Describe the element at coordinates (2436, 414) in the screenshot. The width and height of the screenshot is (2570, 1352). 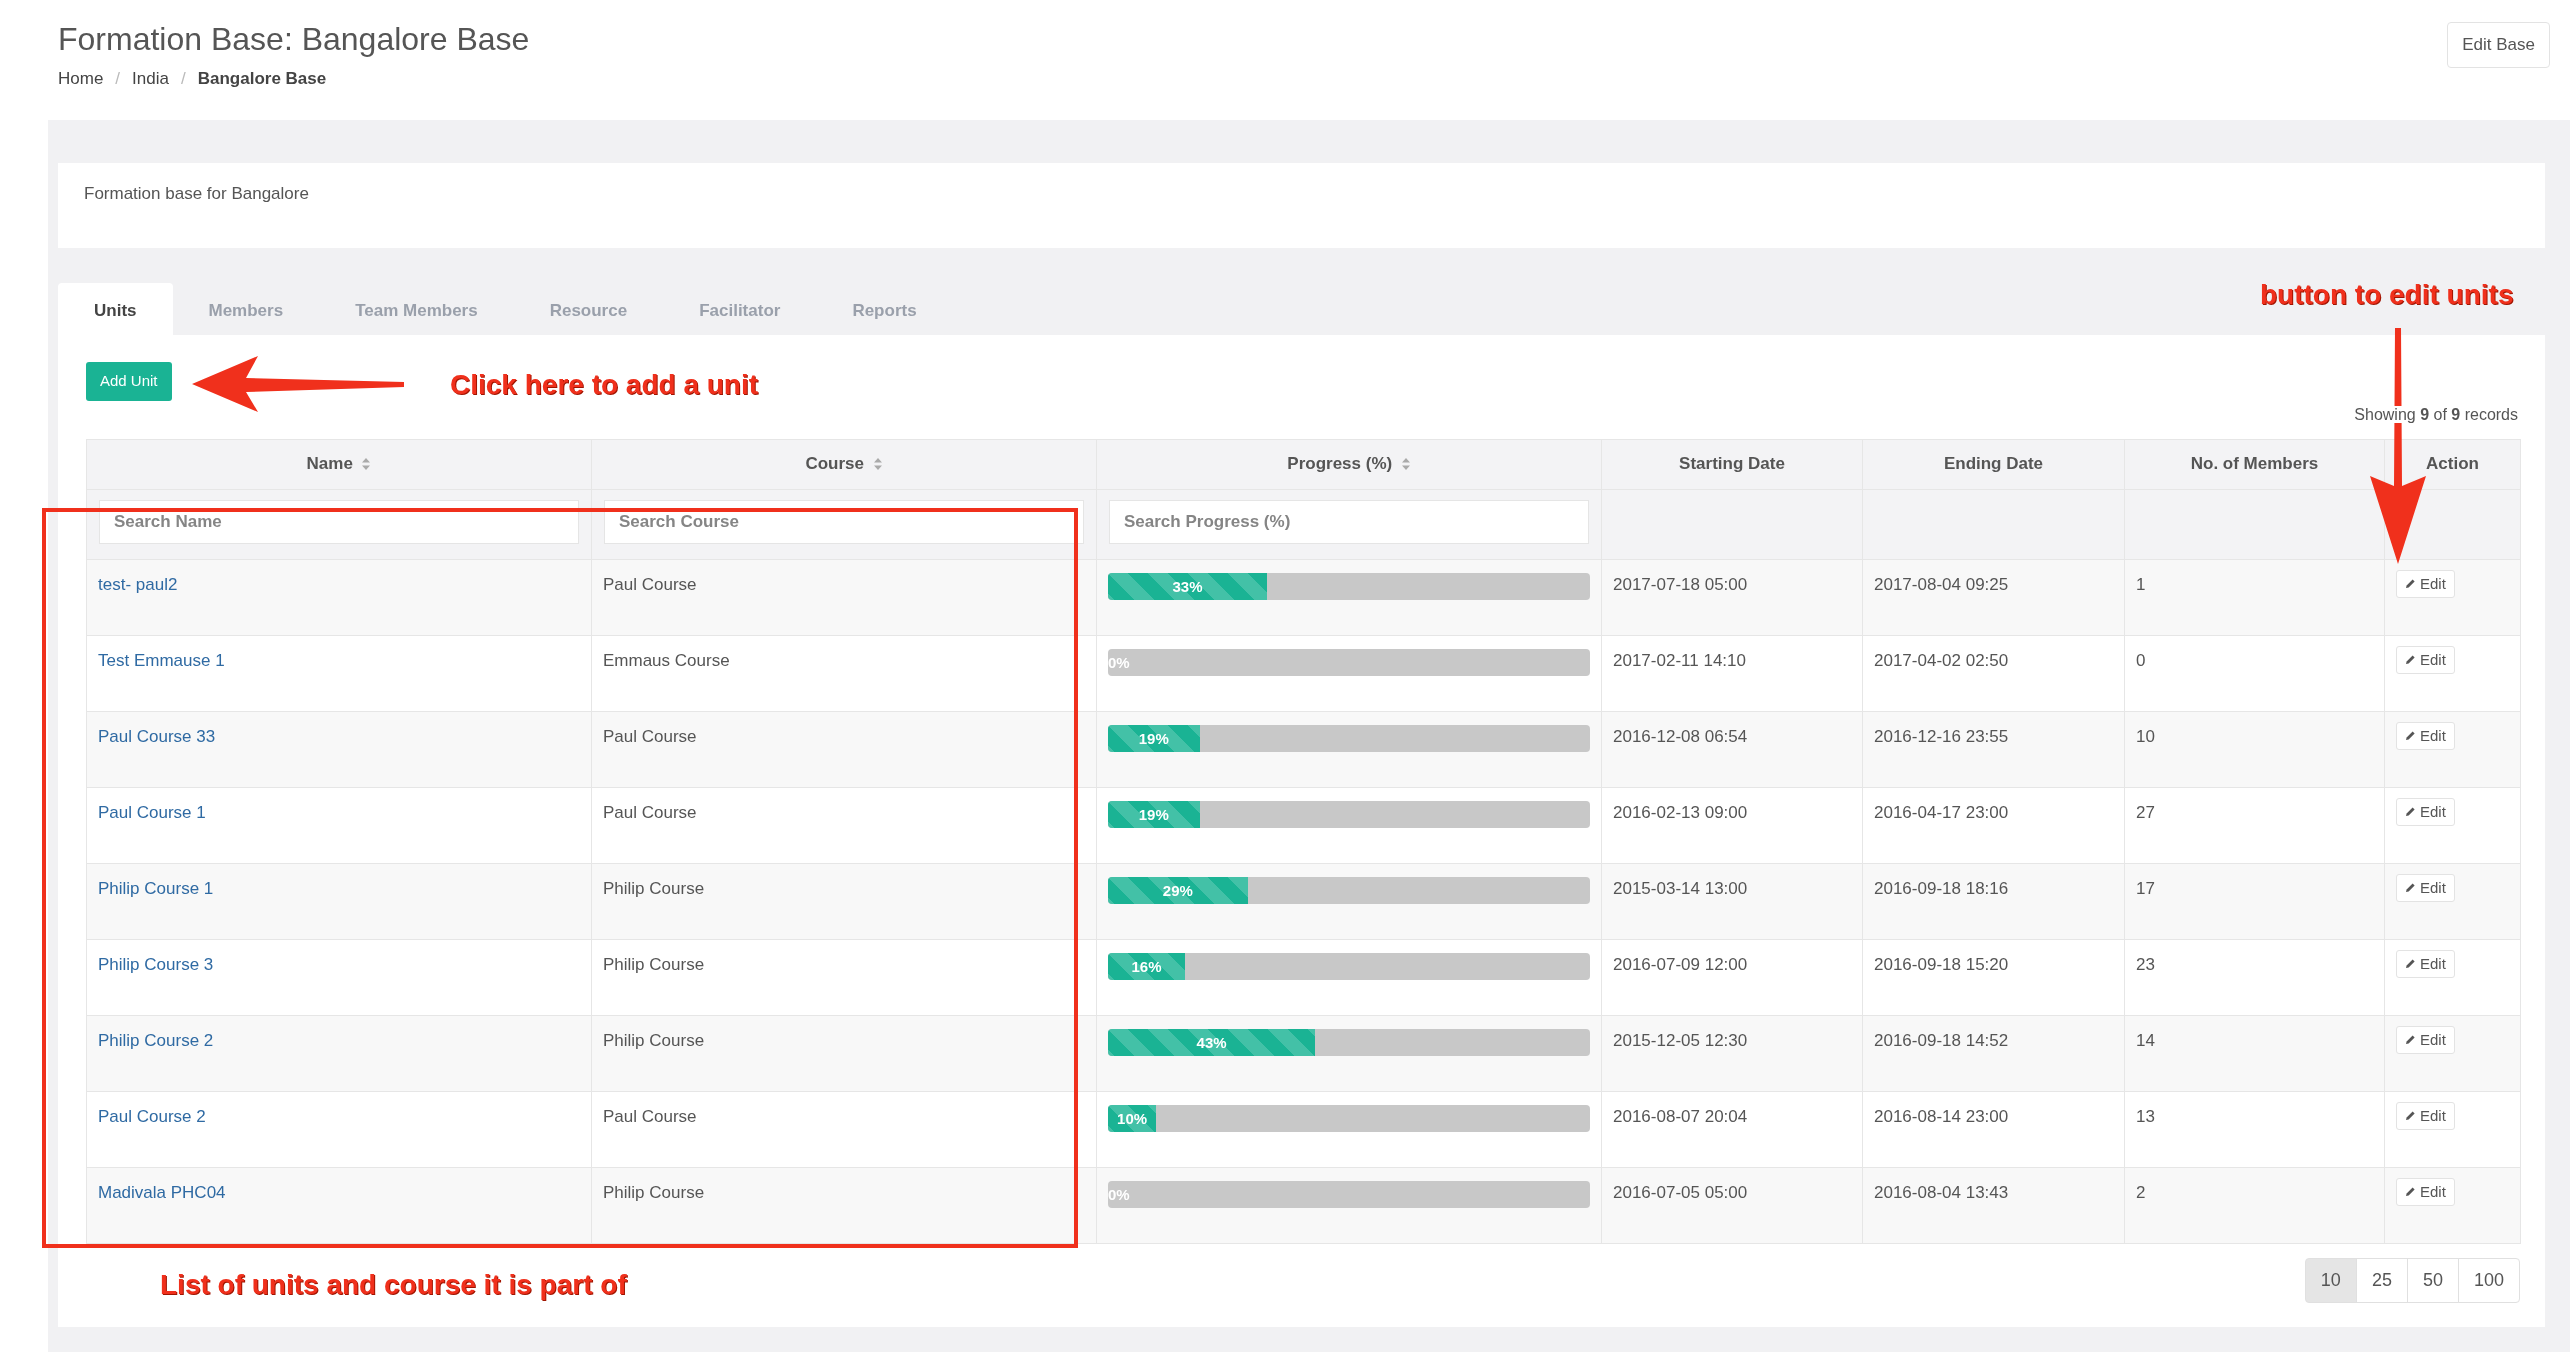
I see `records-info: Showing 9 of 9 records` at that location.